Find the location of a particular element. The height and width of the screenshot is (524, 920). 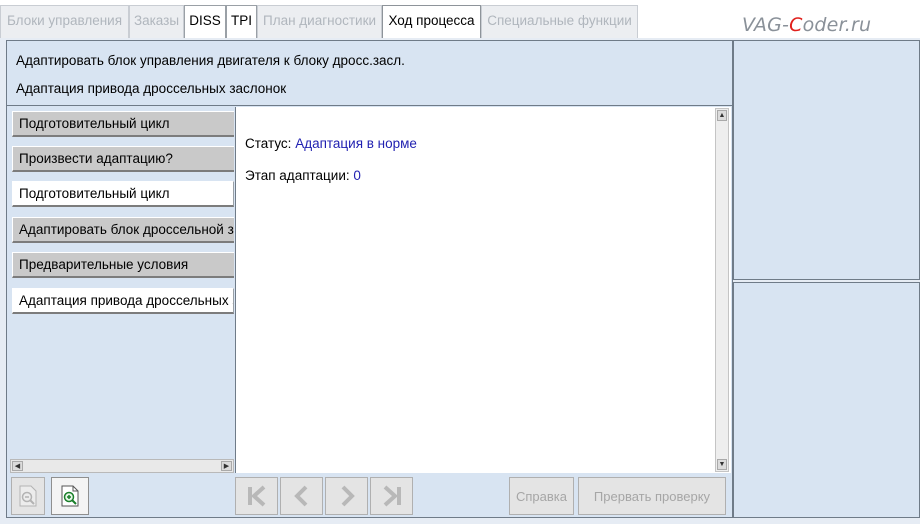

site-watermark: VAG-Coder.ru is located at coordinates (806, 25).